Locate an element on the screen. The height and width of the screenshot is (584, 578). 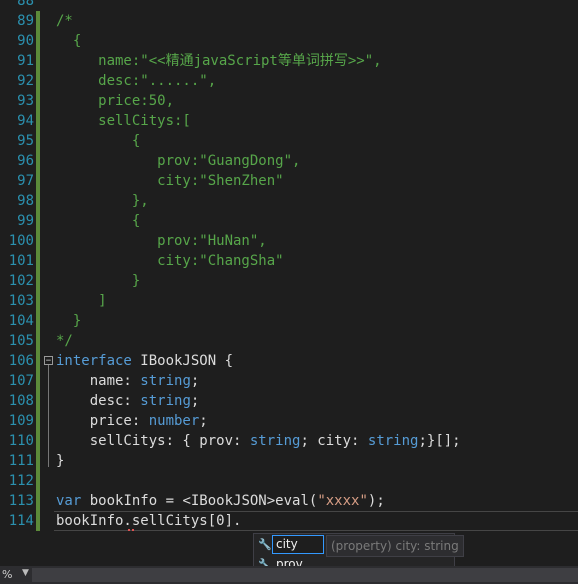
code-line: 111} is located at coordinates (289, 461).